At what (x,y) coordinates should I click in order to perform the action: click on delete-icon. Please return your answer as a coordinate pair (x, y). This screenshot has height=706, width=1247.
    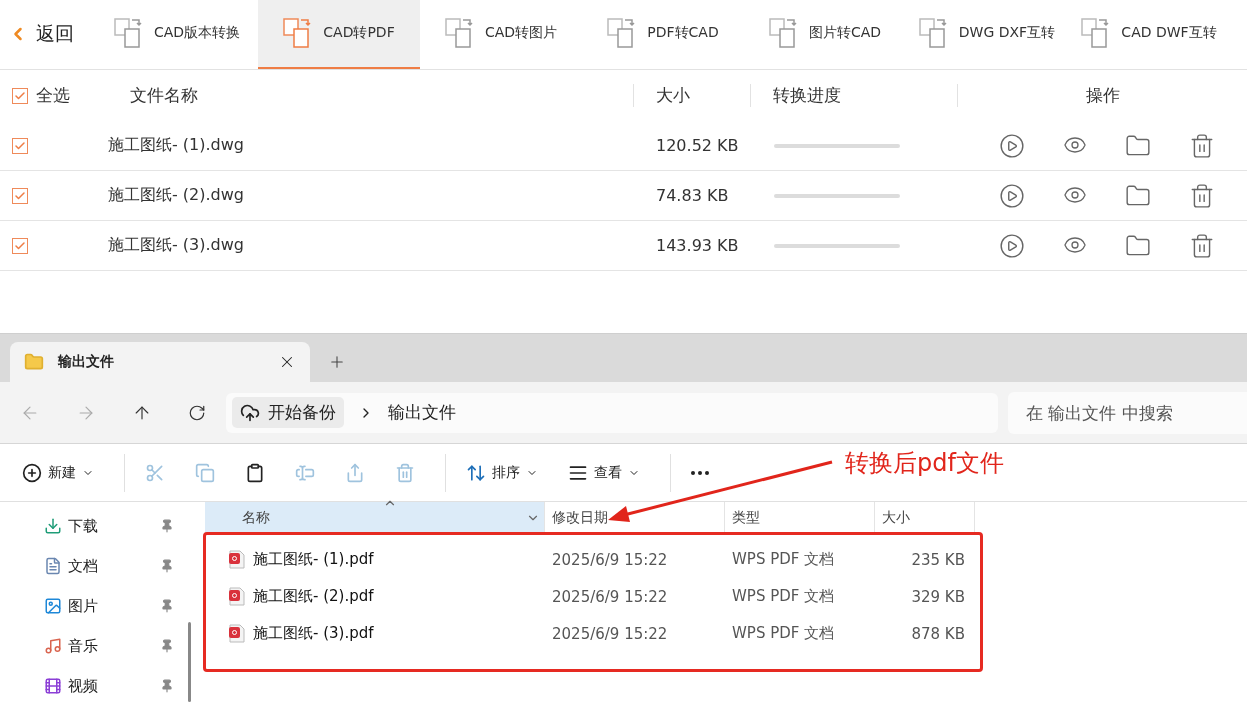
    Looking at the image, I should click on (405, 472).